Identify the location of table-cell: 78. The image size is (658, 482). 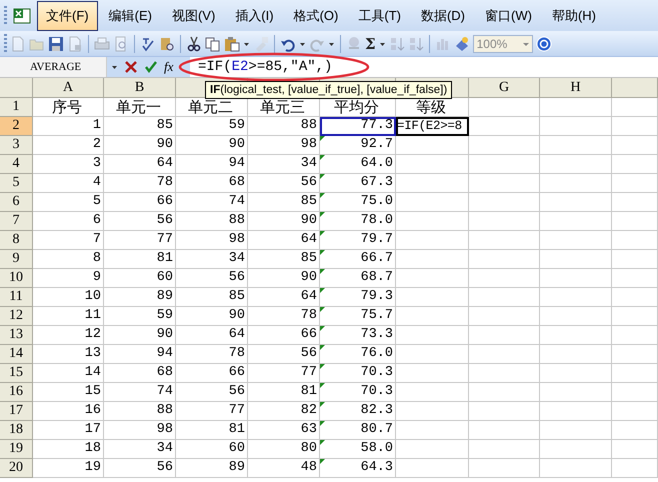
(212, 354).